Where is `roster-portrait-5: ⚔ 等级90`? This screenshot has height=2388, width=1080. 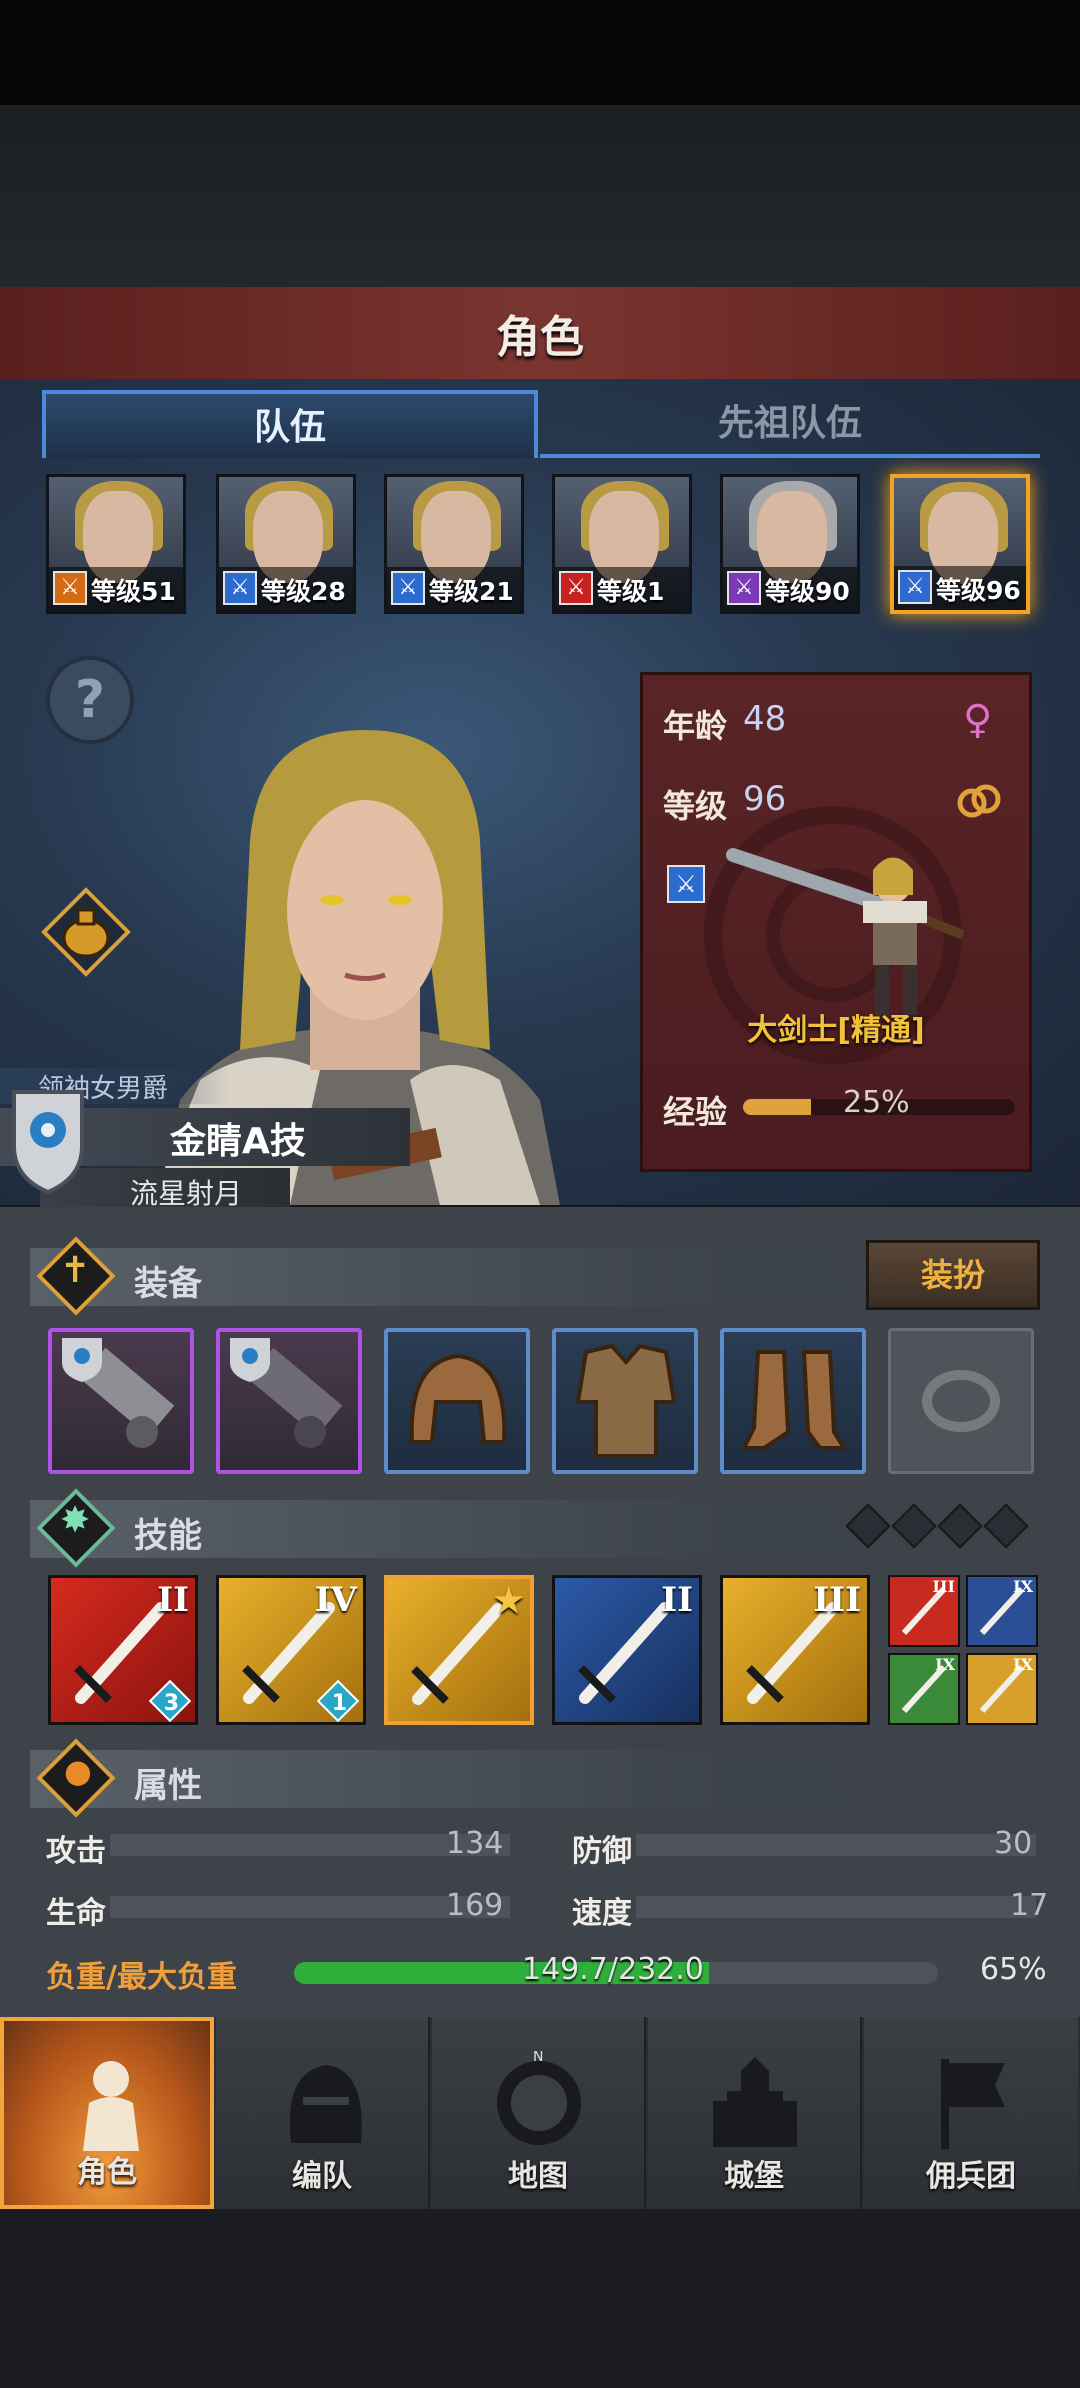 roster-portrait-5: ⚔ 等级90 is located at coordinates (790, 544).